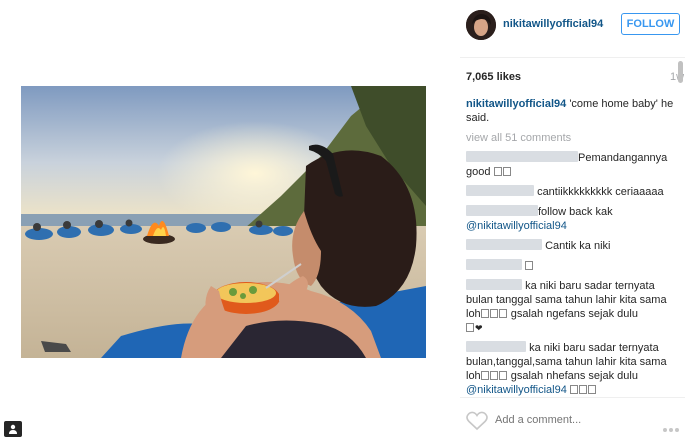  I want to click on comment-text: follow back kak, so click(575, 212).